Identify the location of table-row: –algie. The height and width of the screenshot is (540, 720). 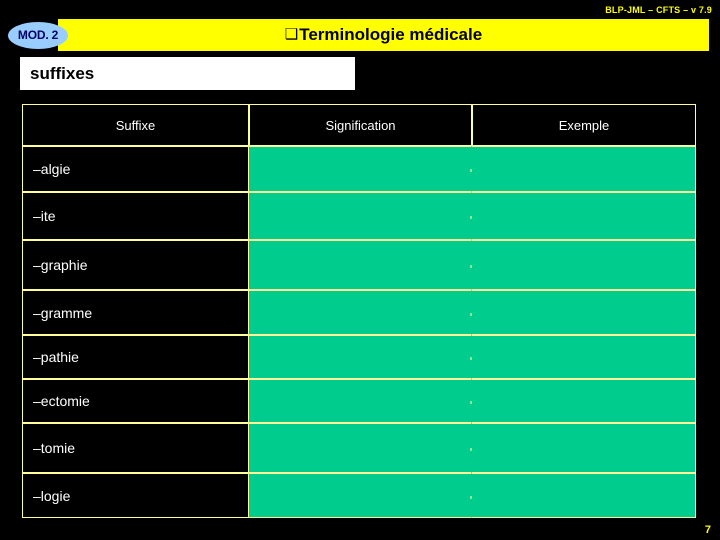
(359, 169).